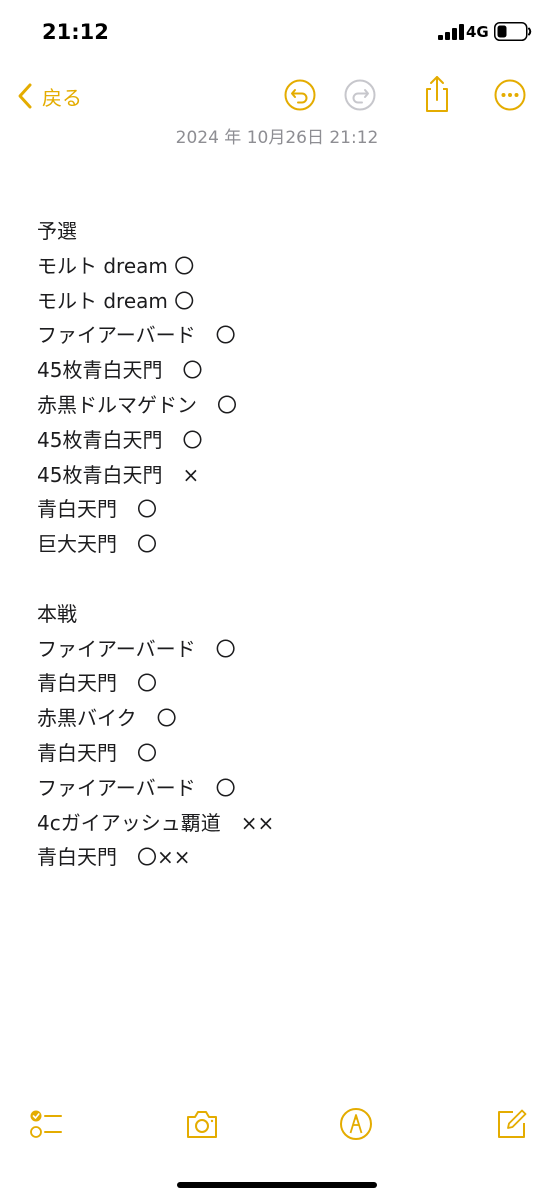 The image size is (554, 1200). What do you see at coordinates (57, 231) in the screenshot?
I see `note-line: 予選` at bounding box center [57, 231].